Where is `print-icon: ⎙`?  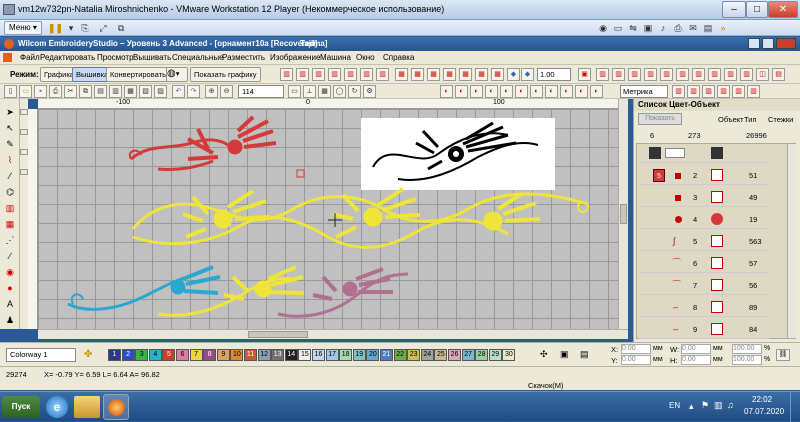 print-icon: ⎙ is located at coordinates (55, 91).